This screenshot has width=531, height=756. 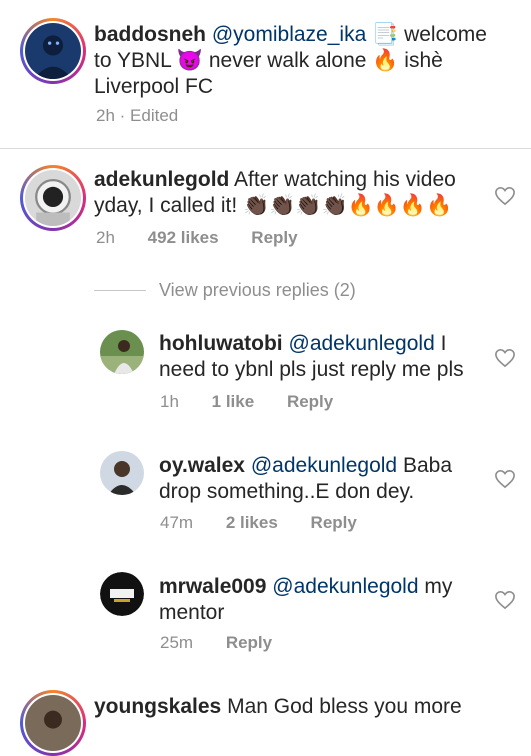 I want to click on reply-likes: 2 likes, so click(x=252, y=522).